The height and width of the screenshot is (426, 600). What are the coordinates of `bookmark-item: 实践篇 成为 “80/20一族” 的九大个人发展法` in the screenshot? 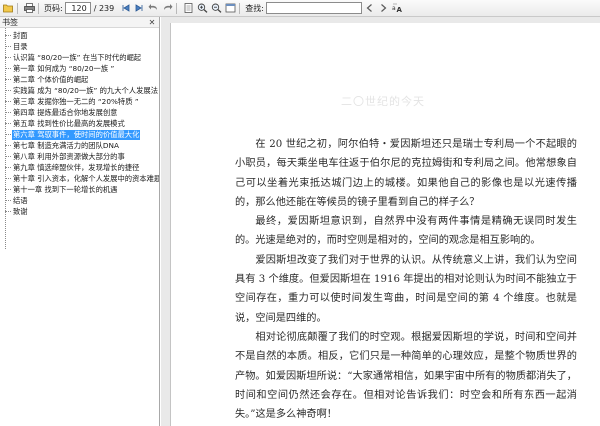 It's located at (79, 90).